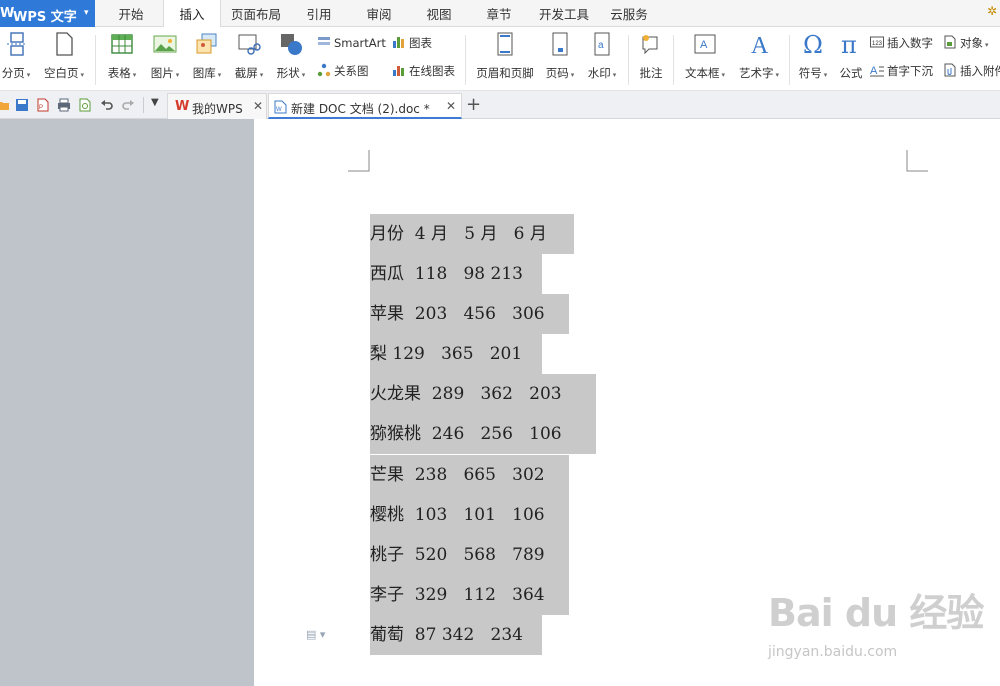 The width and height of the screenshot is (1000, 686). I want to click on gallery-button: 图库 ▾, so click(207, 57).